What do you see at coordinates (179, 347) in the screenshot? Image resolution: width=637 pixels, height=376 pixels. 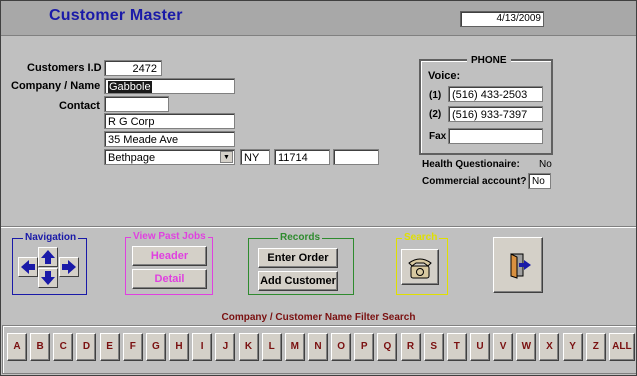 I see `filter-letter-h: H` at bounding box center [179, 347].